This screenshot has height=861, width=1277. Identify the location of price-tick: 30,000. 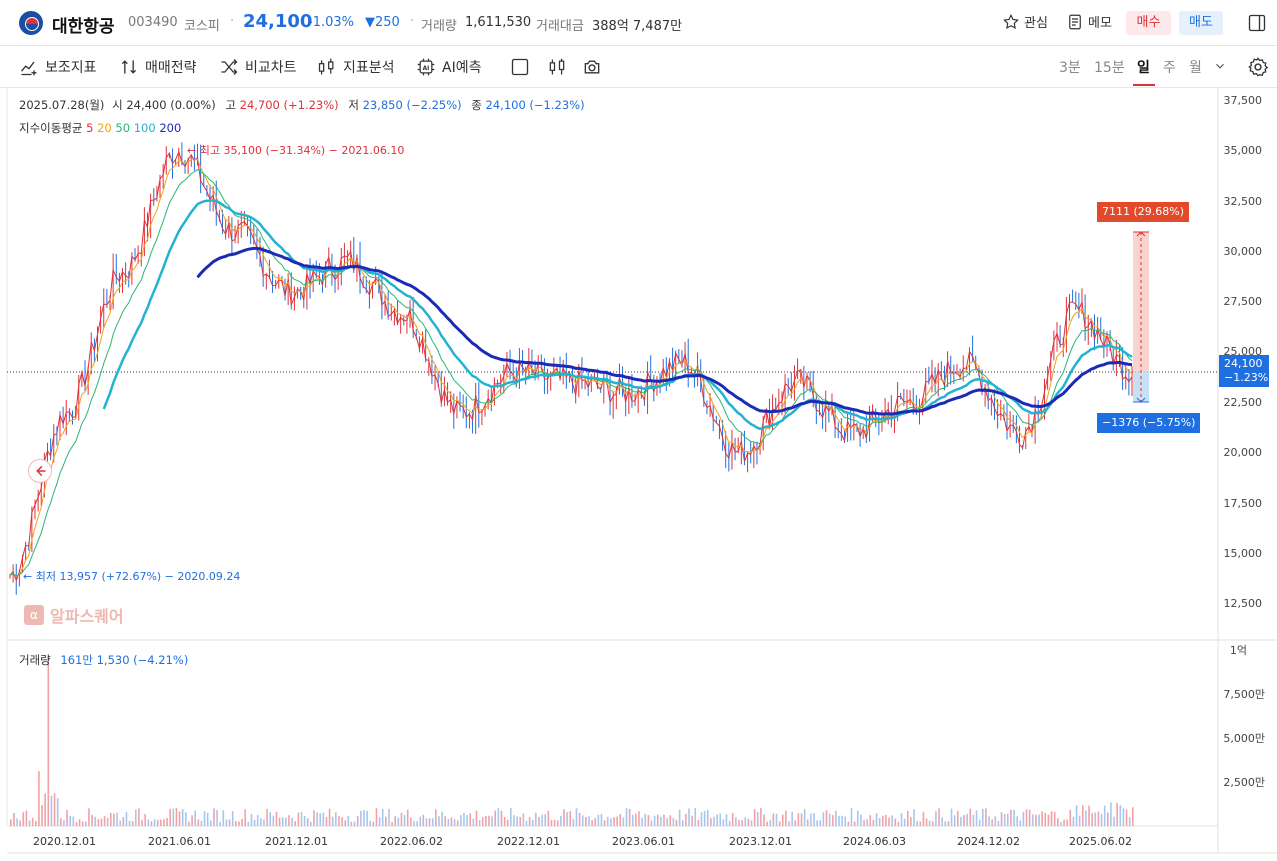
(1243, 251).